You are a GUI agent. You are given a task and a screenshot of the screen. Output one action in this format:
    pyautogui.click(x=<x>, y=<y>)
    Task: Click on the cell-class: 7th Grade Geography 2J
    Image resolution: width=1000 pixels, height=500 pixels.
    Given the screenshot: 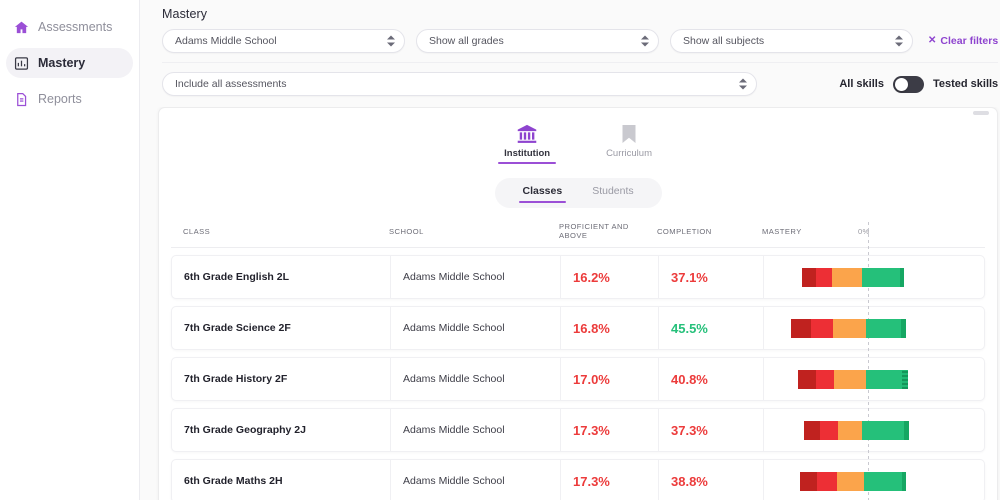 What is the action you would take?
    pyautogui.click(x=245, y=430)
    